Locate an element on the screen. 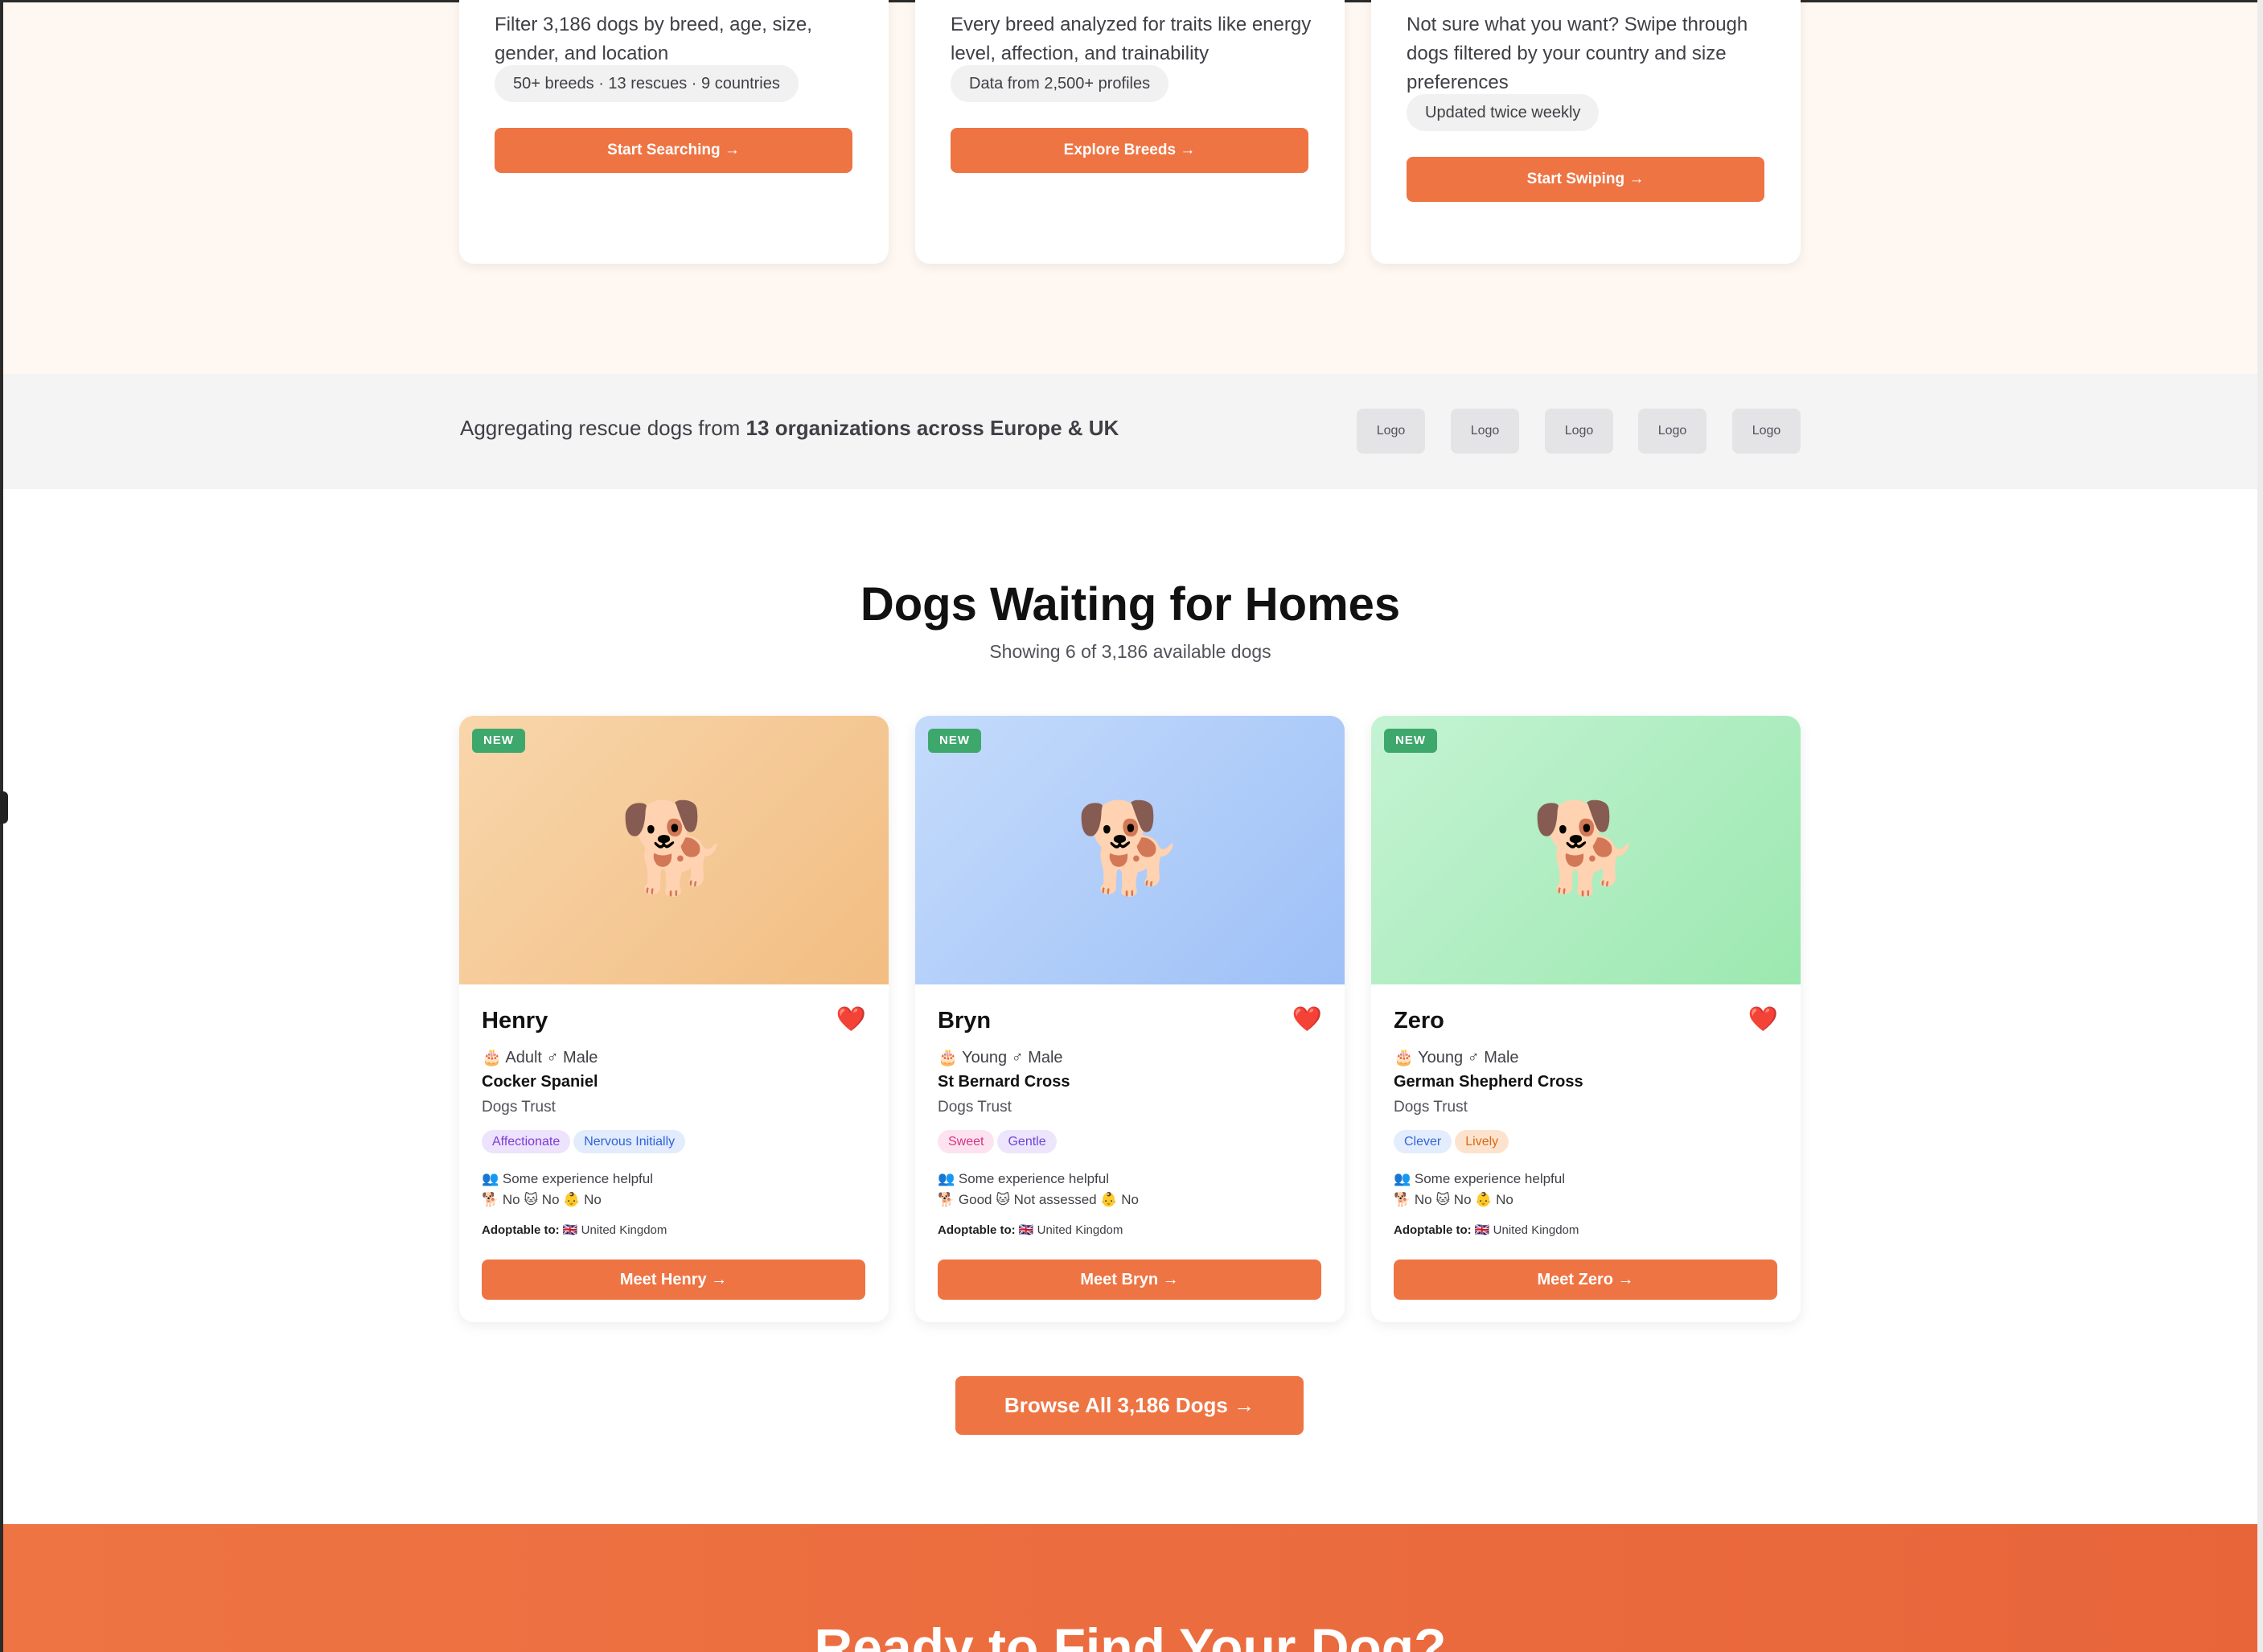  dog-name: Henry is located at coordinates (515, 1021).